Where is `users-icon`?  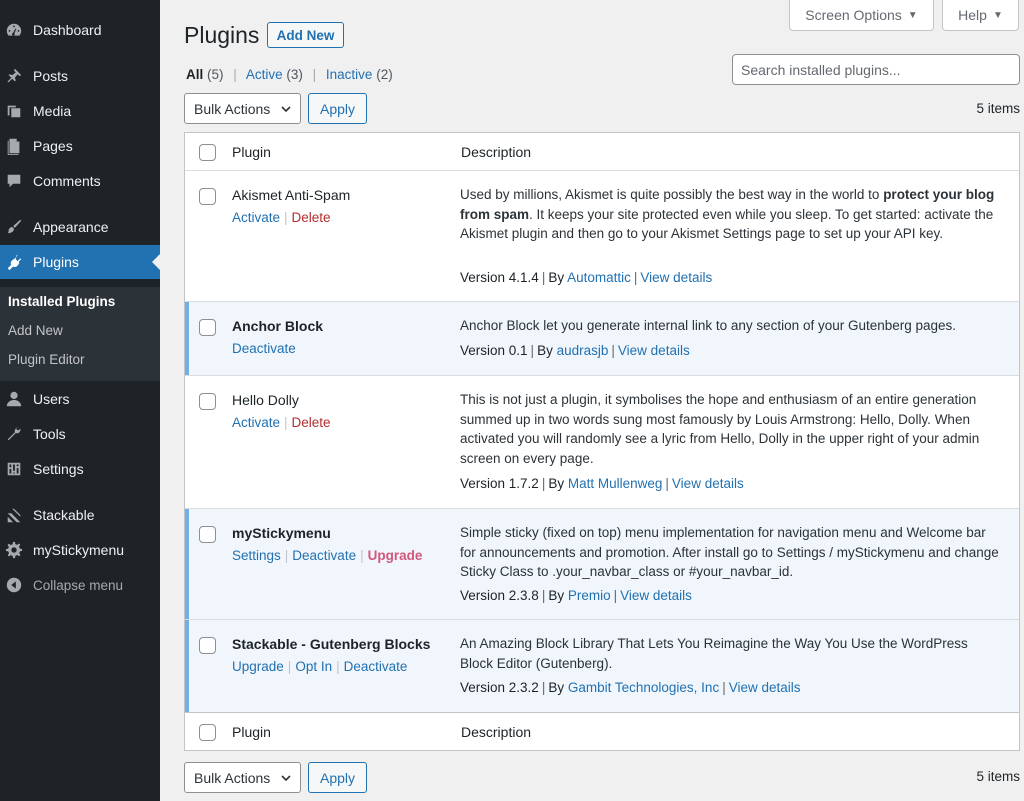 users-icon is located at coordinates (14, 399).